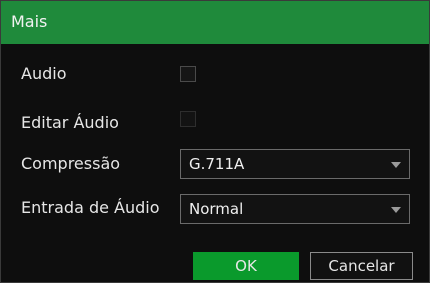  What do you see at coordinates (295, 164) in the screenshot?
I see `compression-select: G.711A` at bounding box center [295, 164].